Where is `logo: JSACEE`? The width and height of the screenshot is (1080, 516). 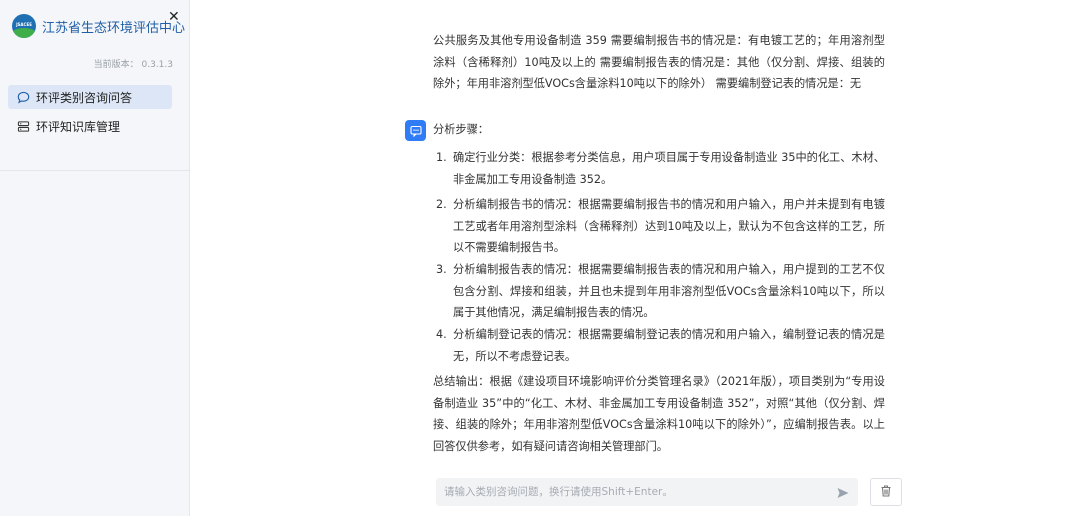
logo: JSACEE is located at coordinates (24, 26).